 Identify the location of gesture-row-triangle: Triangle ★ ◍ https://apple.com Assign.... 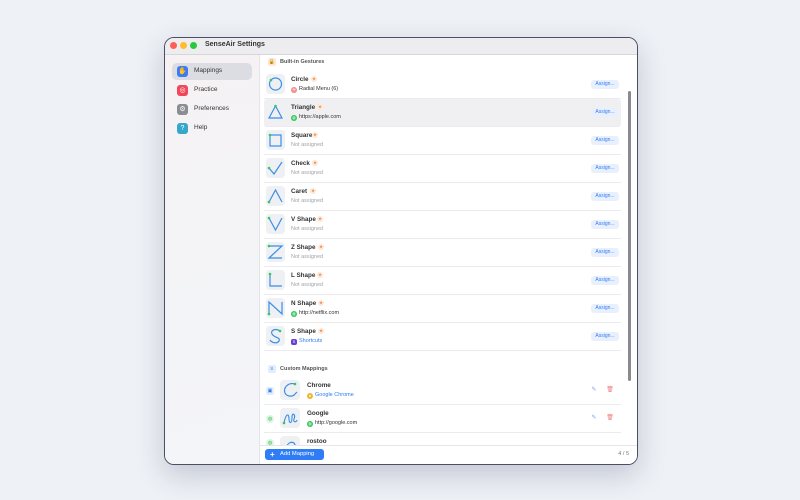
(442, 113).